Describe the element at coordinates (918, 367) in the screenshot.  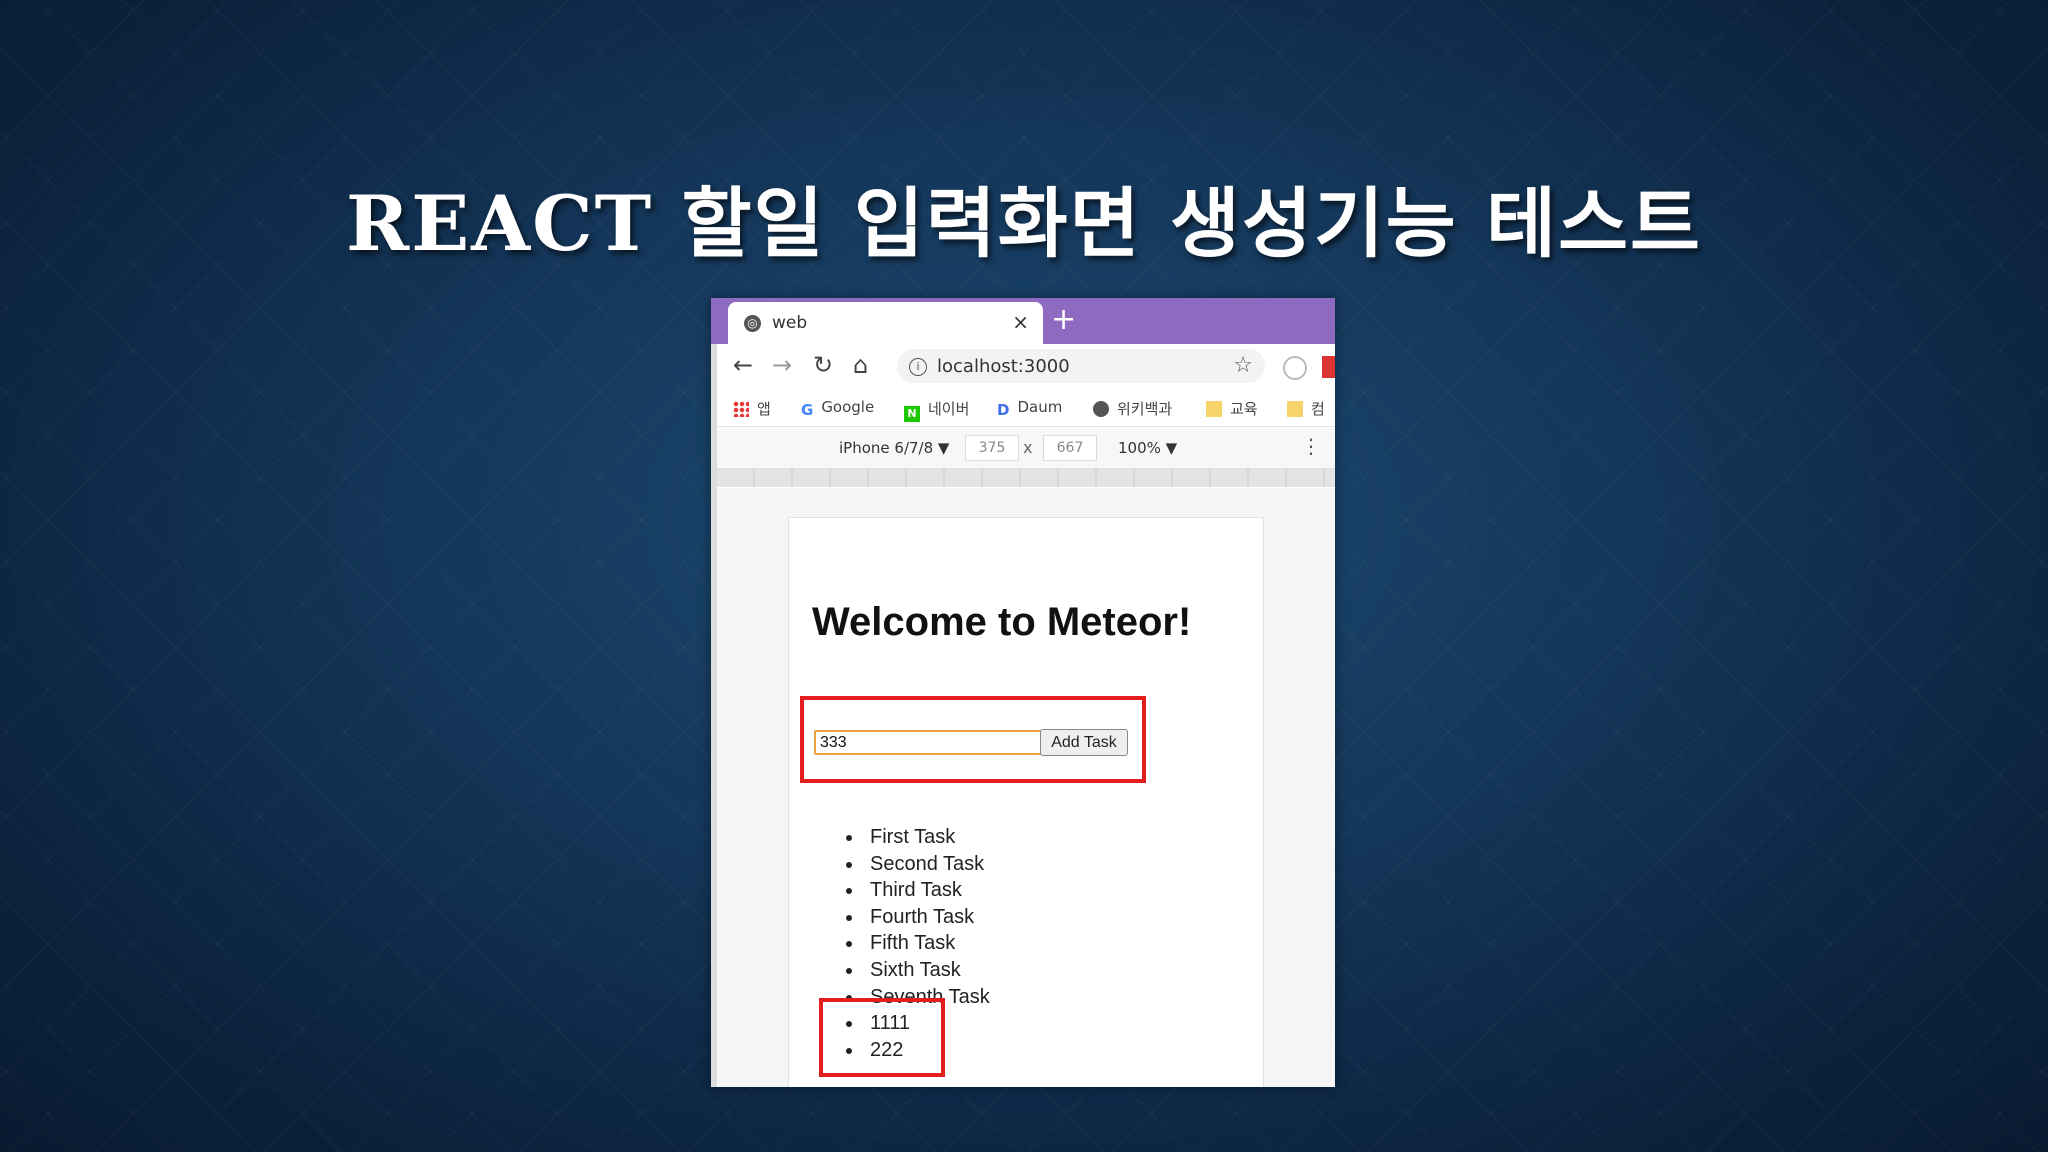
I see `info-icon: i` at that location.